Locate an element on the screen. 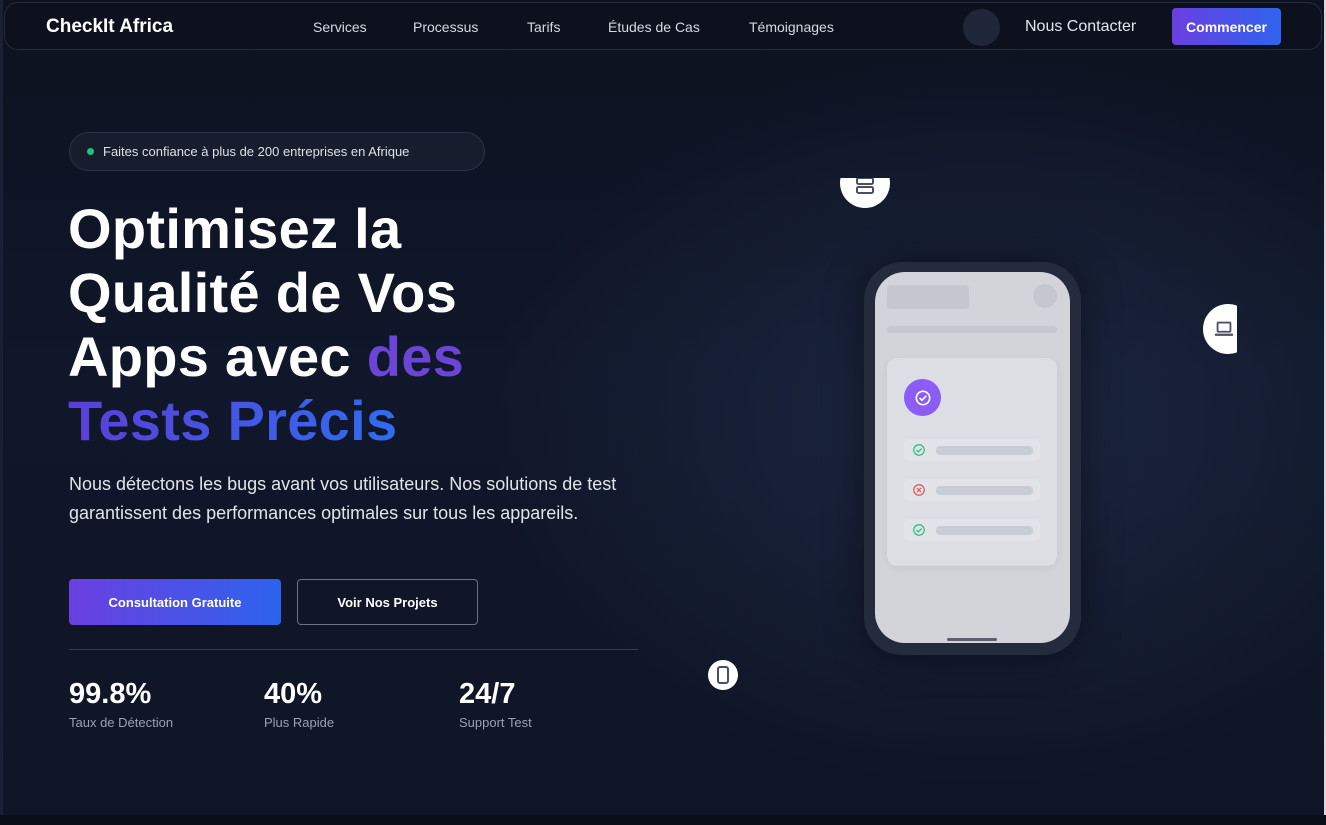  skeleton-avatar is located at coordinates (1045, 296).